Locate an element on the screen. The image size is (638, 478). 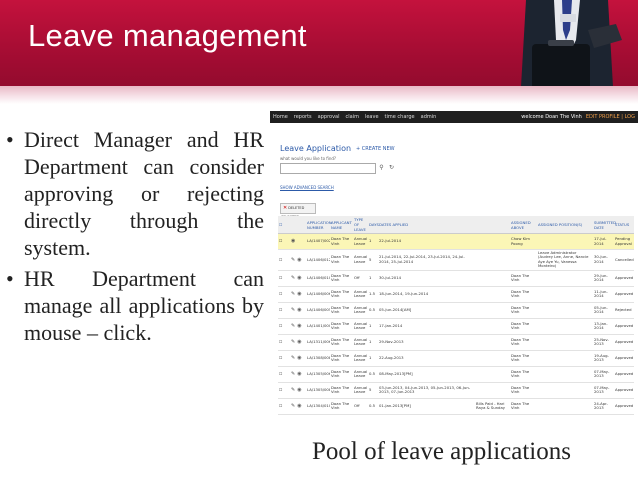
application-number: LA/1407/0020 is located at coordinates (318, 241).